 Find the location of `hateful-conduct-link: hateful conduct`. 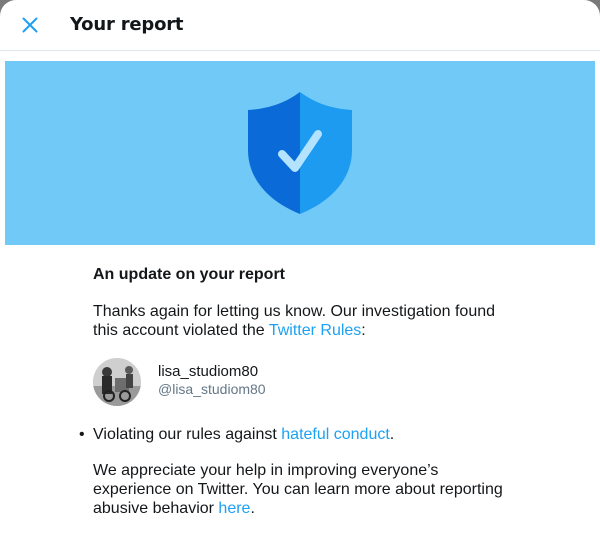

hateful-conduct-link: hateful conduct is located at coordinates (335, 434).